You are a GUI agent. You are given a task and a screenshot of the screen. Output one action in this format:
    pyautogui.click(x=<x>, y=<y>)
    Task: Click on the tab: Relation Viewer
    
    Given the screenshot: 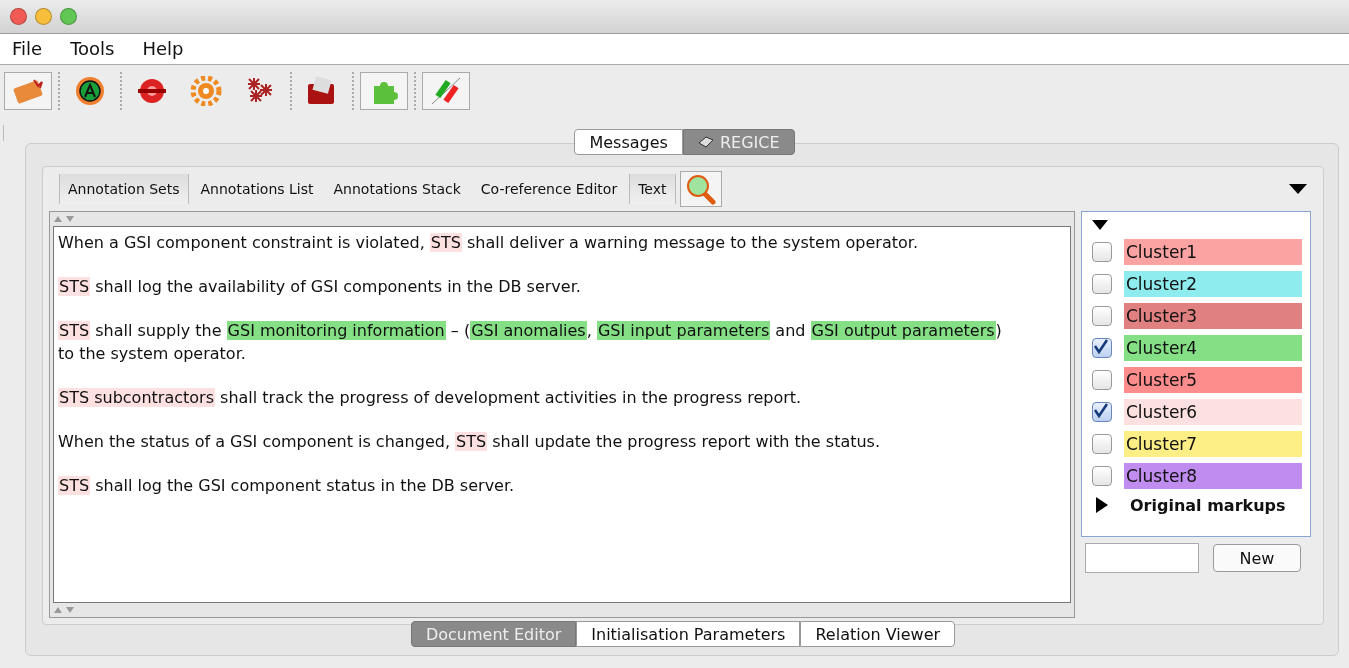 What is the action you would take?
    pyautogui.click(x=878, y=634)
    